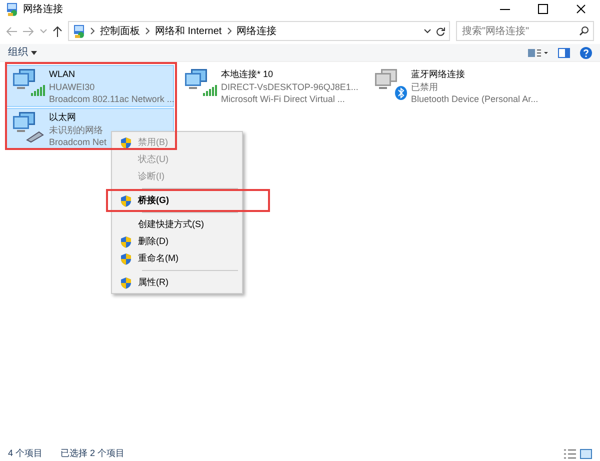 The width and height of the screenshot is (600, 461). What do you see at coordinates (76, 130) in the screenshot?
I see `connection-status: 未识别的网络` at bounding box center [76, 130].